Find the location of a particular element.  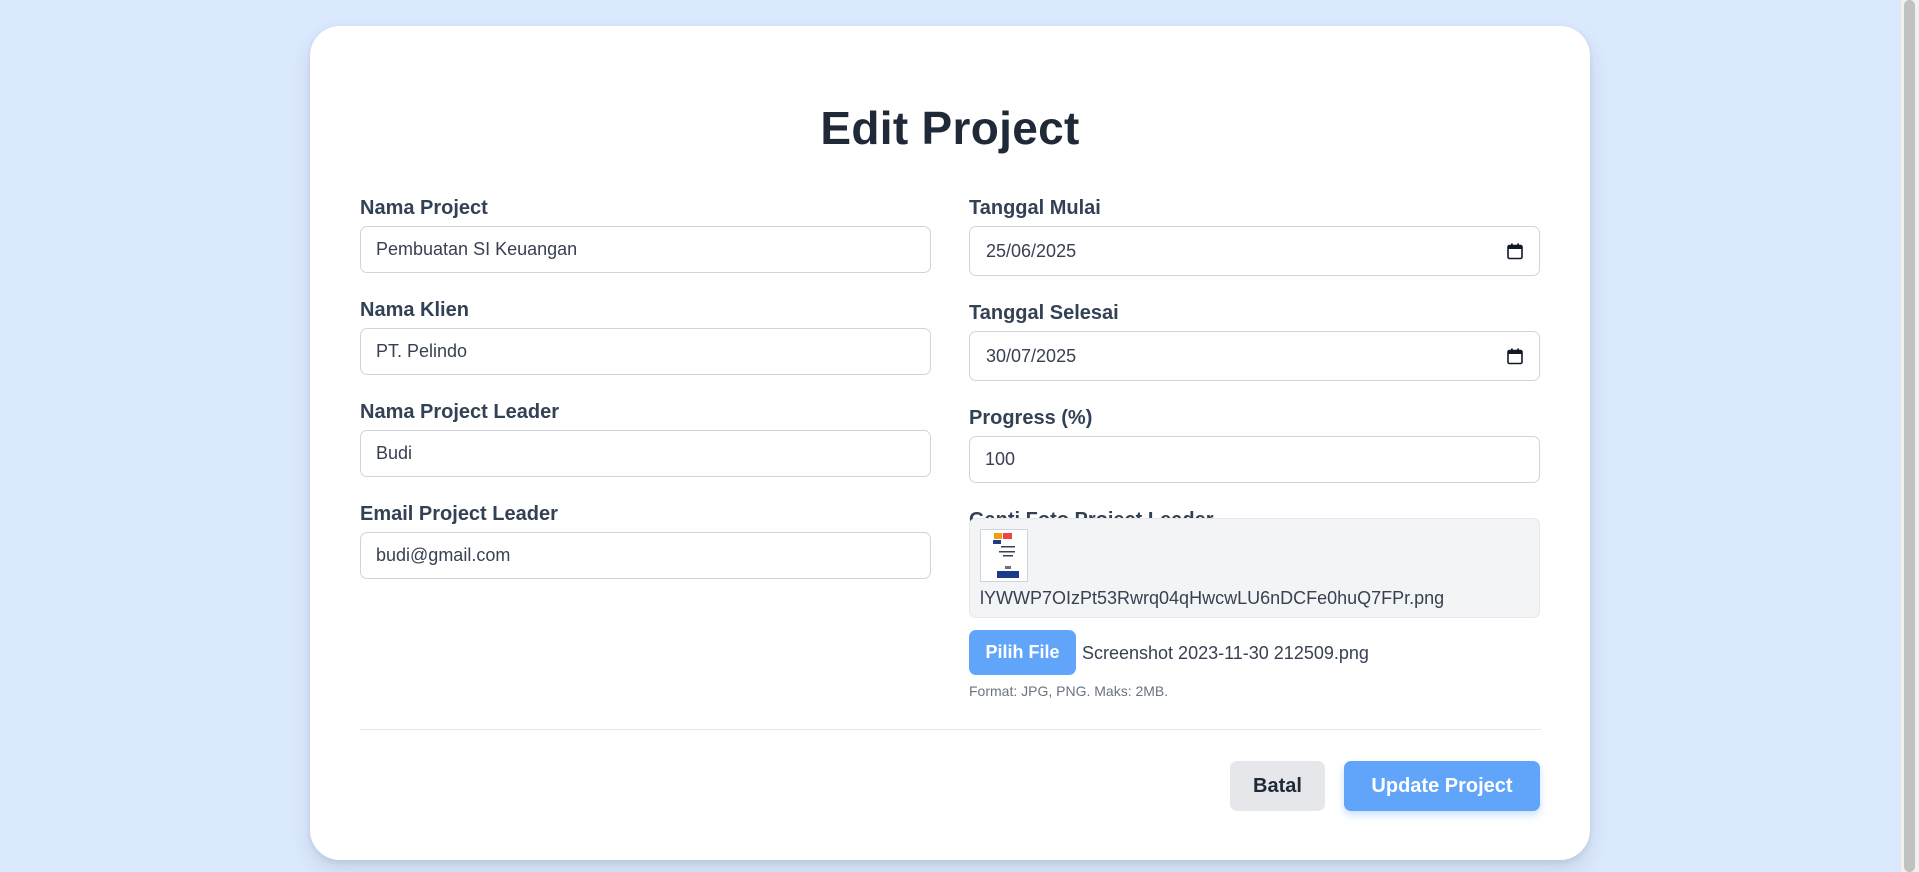

client-name-label: Nama Klien is located at coordinates (414, 310).